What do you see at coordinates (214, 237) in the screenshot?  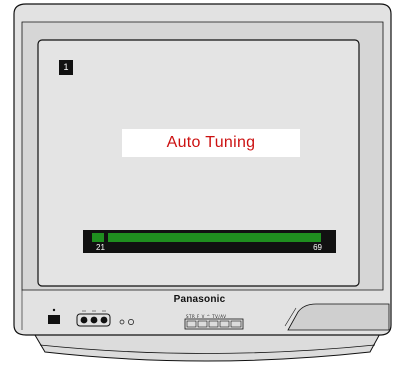 I see `tuning-progress-fill` at bounding box center [214, 237].